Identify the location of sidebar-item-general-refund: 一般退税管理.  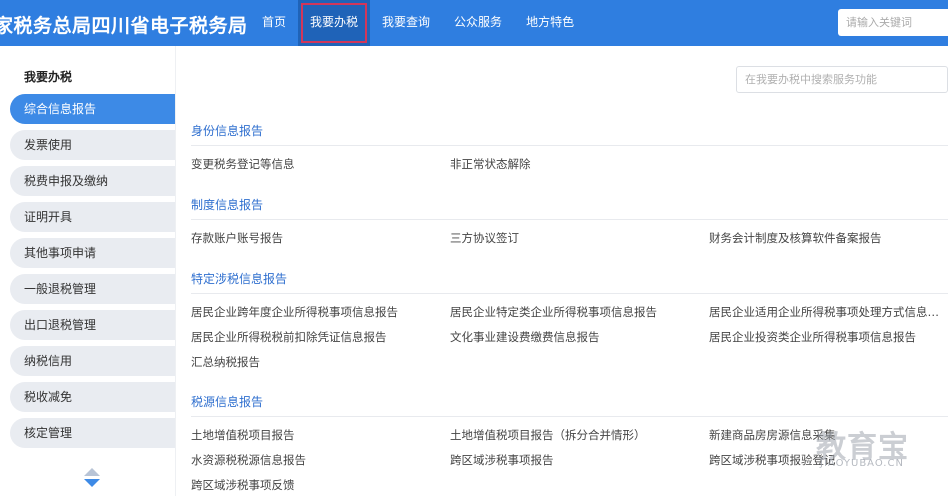
(92, 289).